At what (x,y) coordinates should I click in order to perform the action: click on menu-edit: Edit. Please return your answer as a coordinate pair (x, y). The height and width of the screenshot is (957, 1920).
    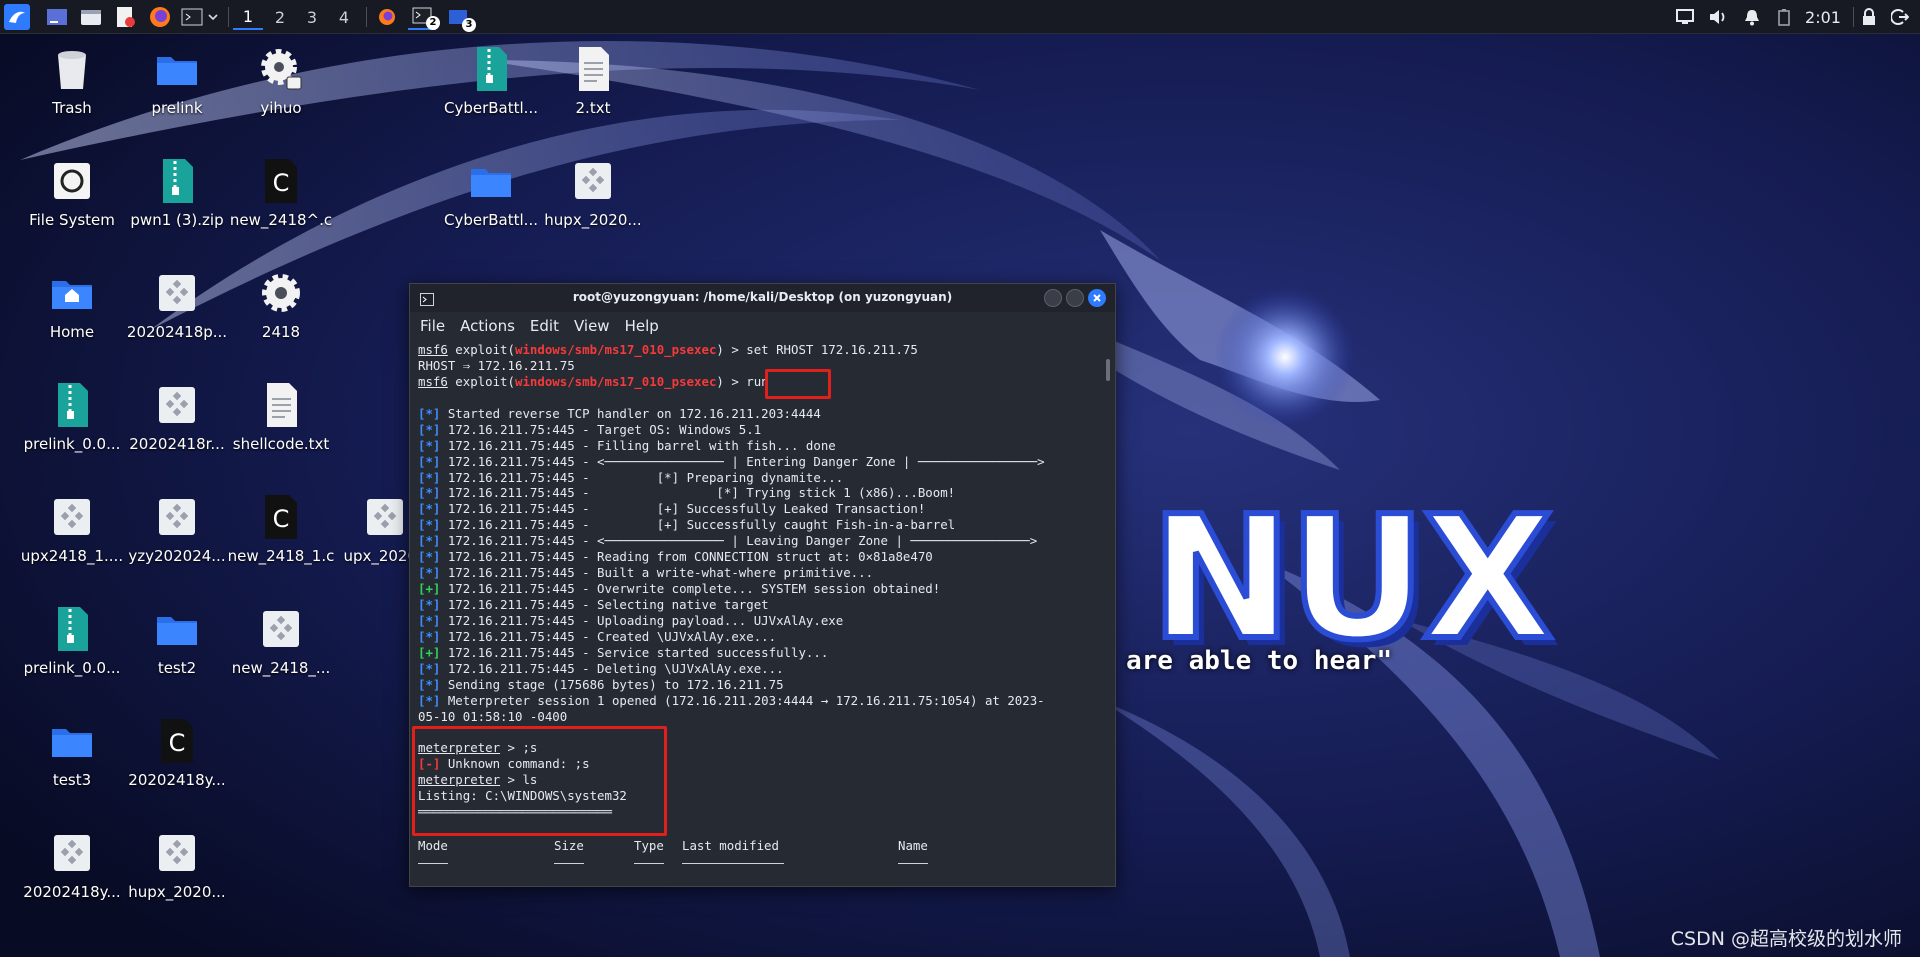
    Looking at the image, I should click on (544, 326).